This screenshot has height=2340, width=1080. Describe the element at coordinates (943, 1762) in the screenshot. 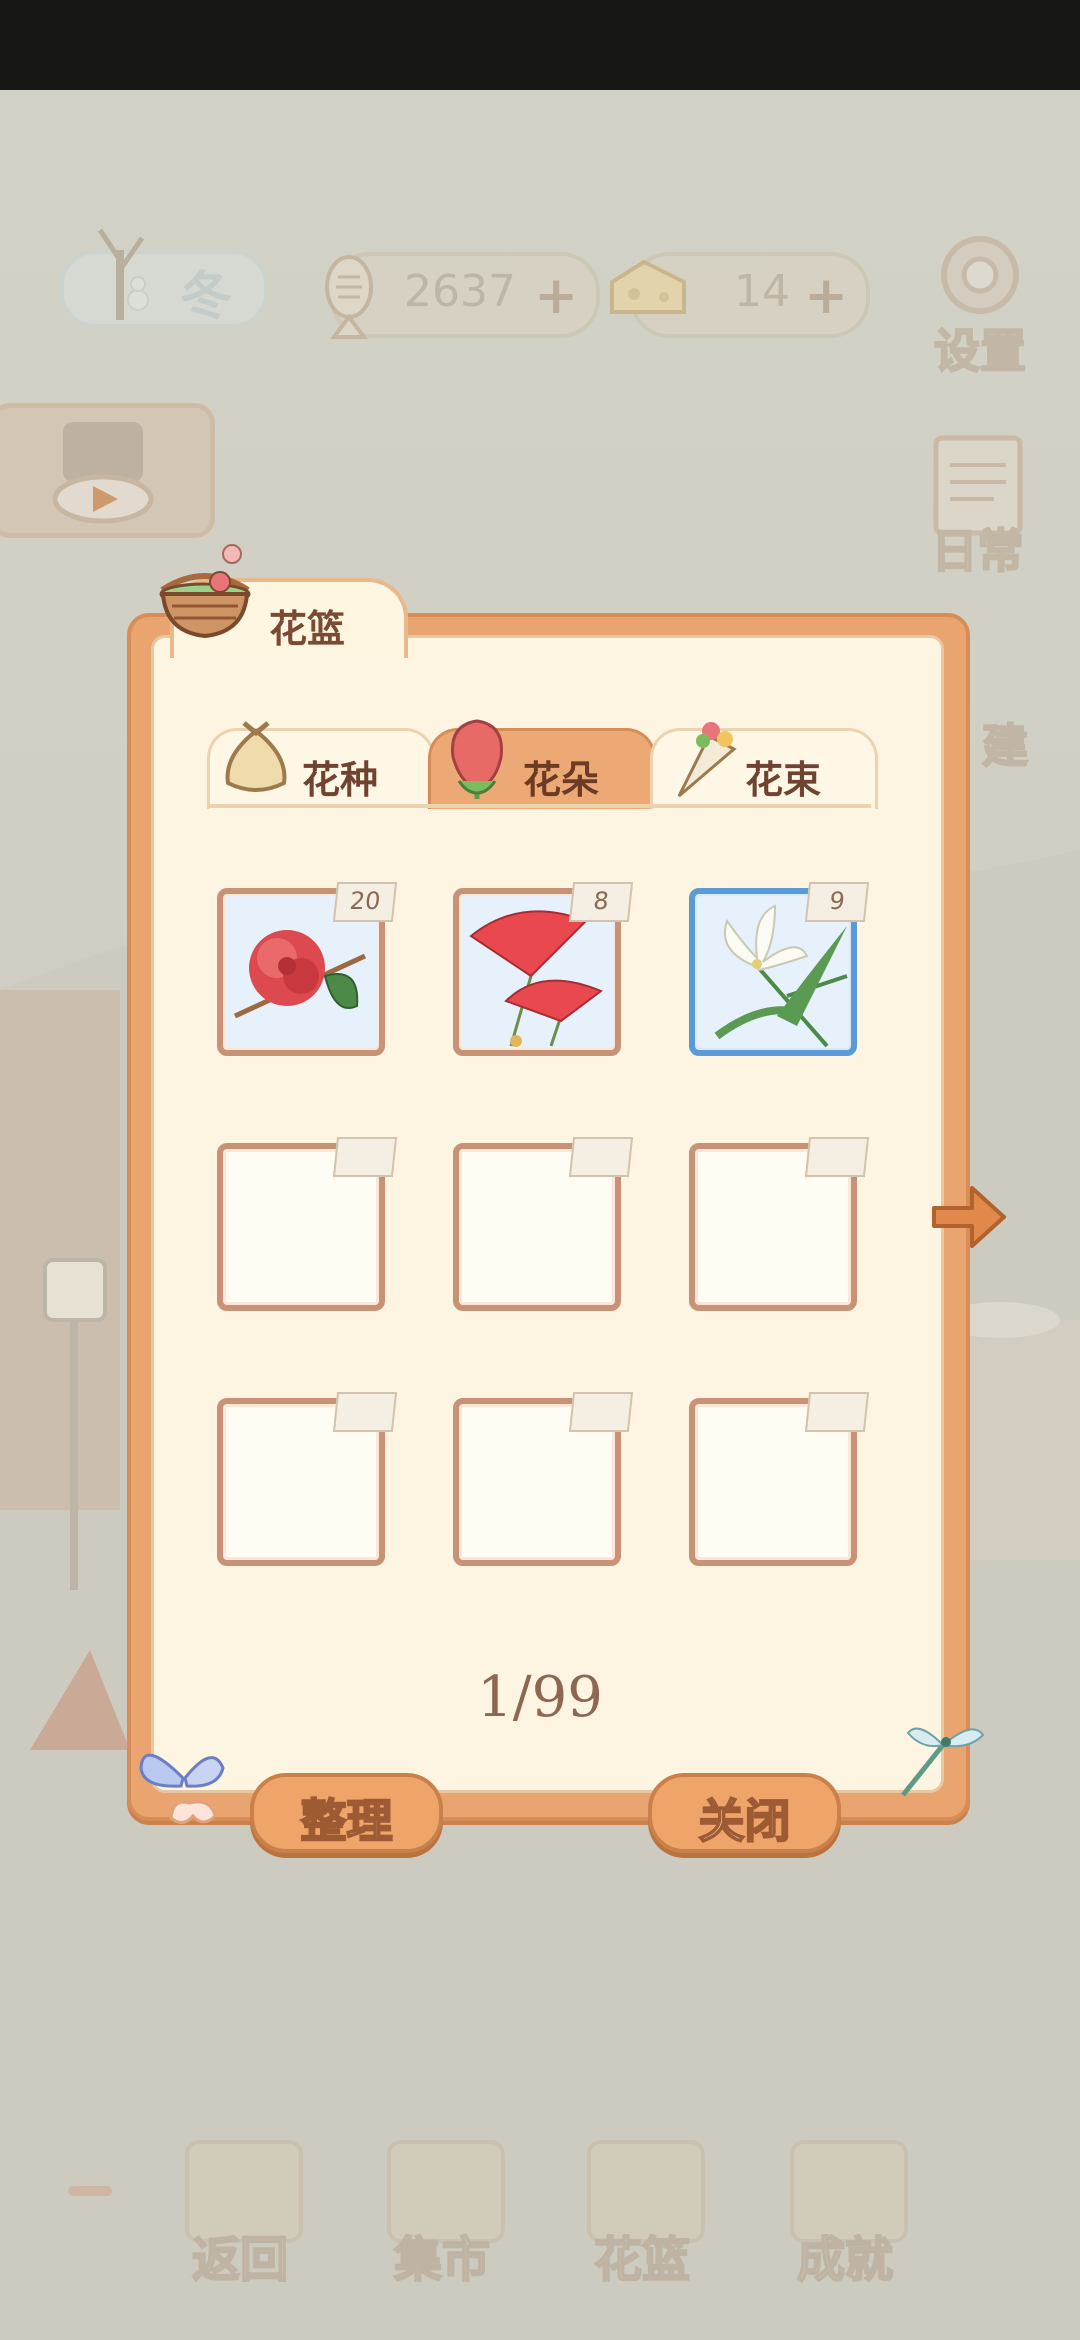

I see `dragonfly-icon` at that location.